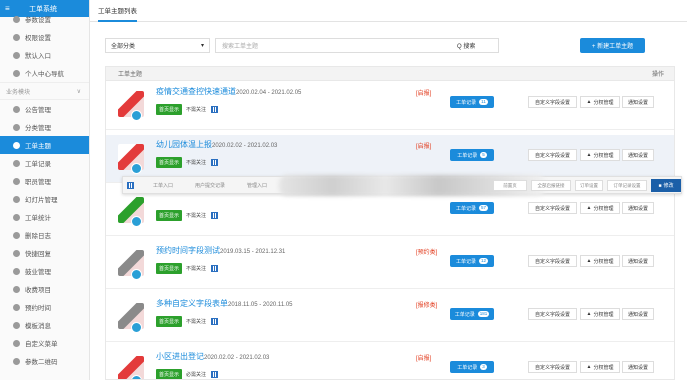  What do you see at coordinates (163, 185) in the screenshot?
I see `popup-tab-entry: 工单入口` at bounding box center [163, 185].